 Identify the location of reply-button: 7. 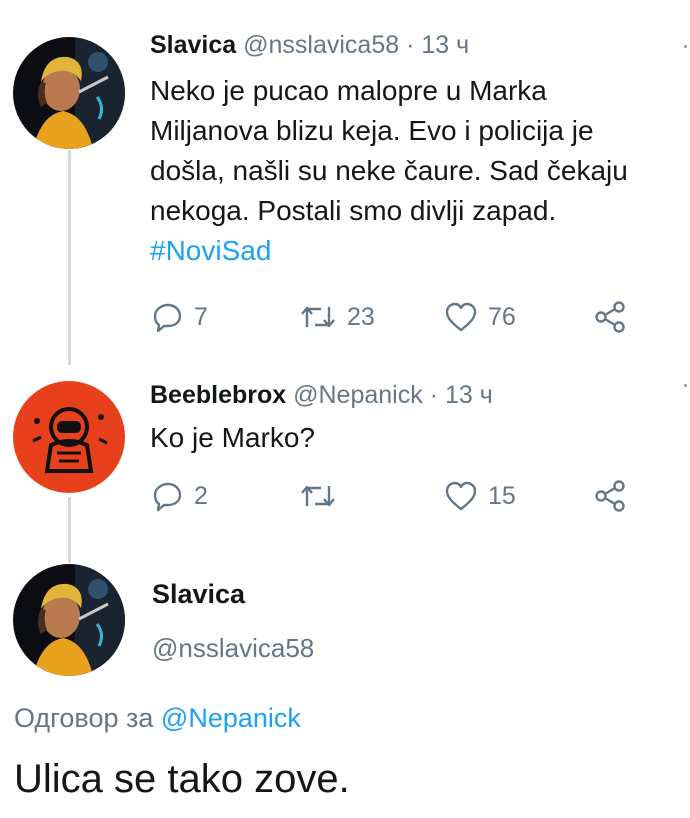
(180, 317).